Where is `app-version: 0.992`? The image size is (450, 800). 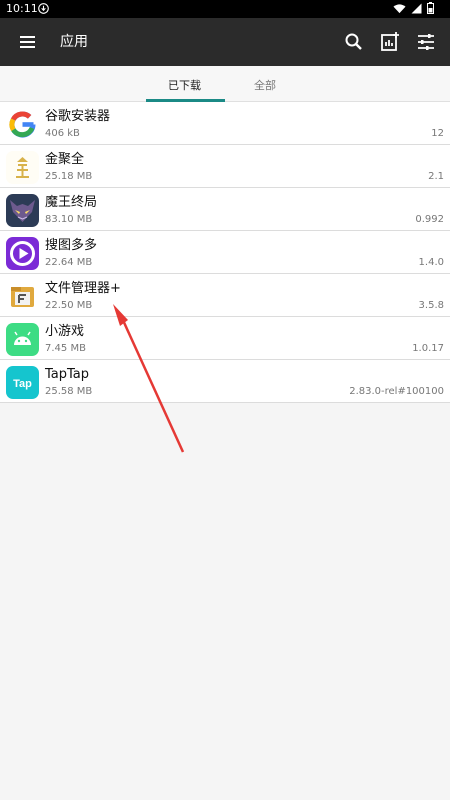
app-version: 0.992 is located at coordinates (429, 219).